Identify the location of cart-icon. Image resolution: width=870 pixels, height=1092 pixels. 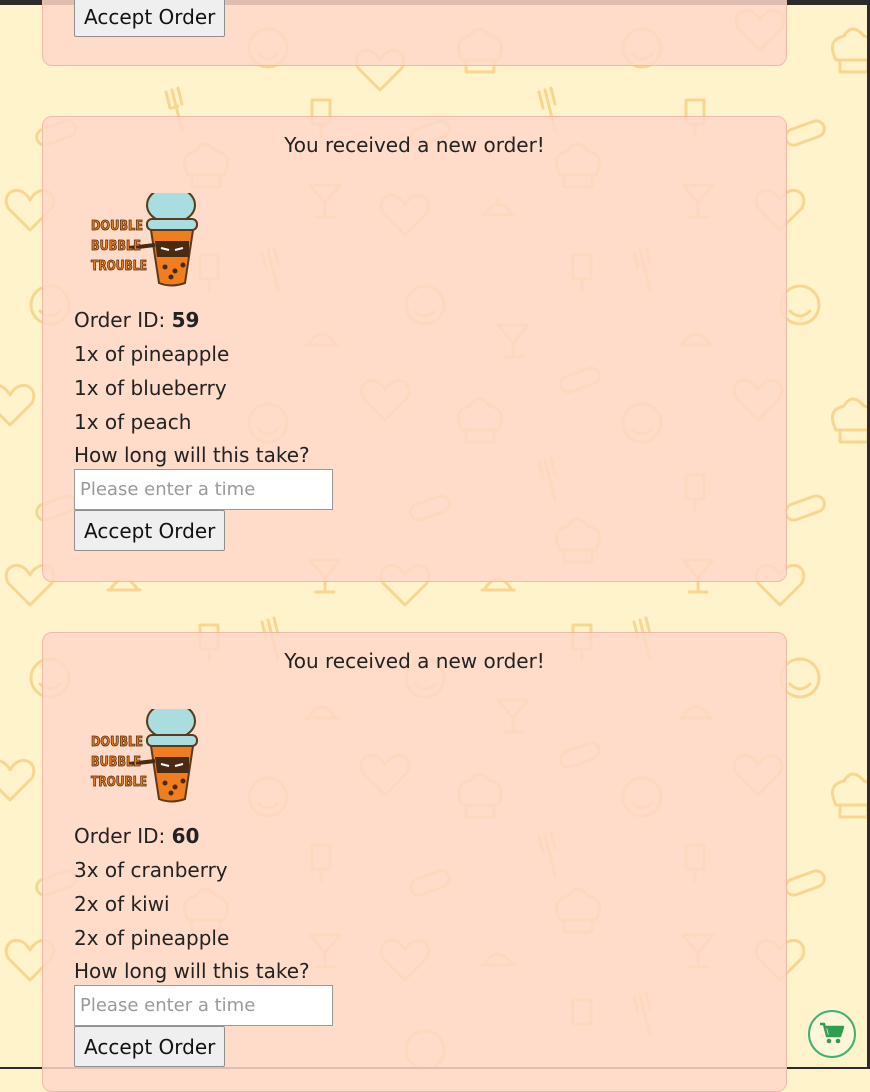
(832, 1033).